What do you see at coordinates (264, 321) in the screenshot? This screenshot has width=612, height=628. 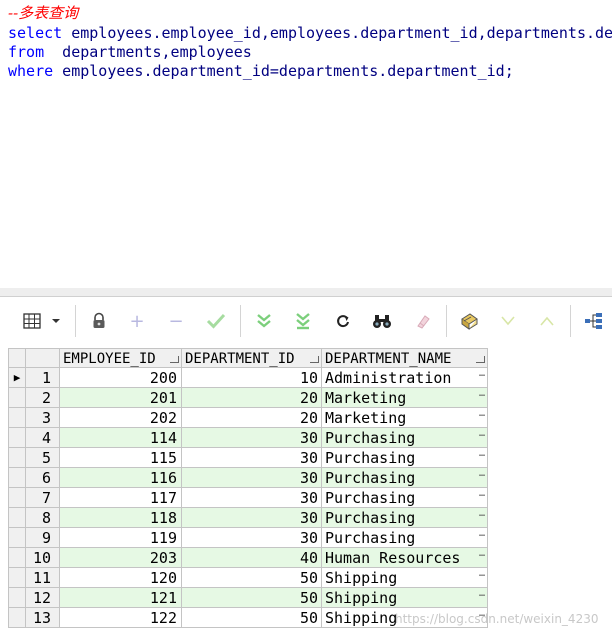 I see `fetch-next-icon` at bounding box center [264, 321].